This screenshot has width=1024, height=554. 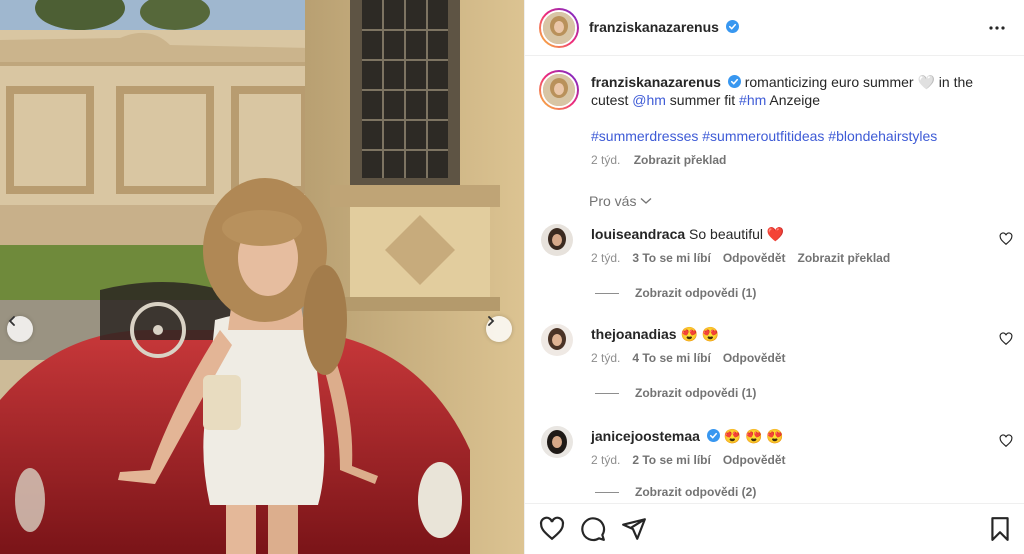 I want to click on view-replies-label: Zobrazit odpovědi (2), so click(x=696, y=492).